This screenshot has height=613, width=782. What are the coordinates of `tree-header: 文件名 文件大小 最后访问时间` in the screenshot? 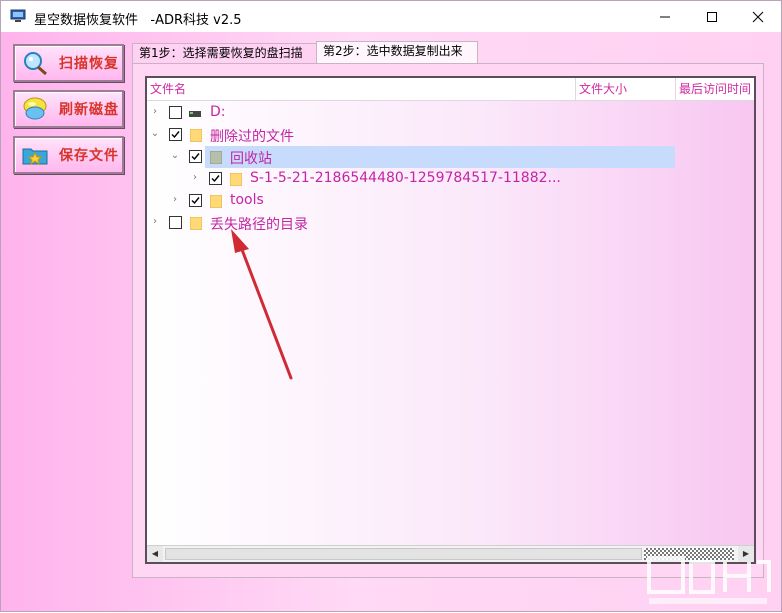 It's located at (450, 89).